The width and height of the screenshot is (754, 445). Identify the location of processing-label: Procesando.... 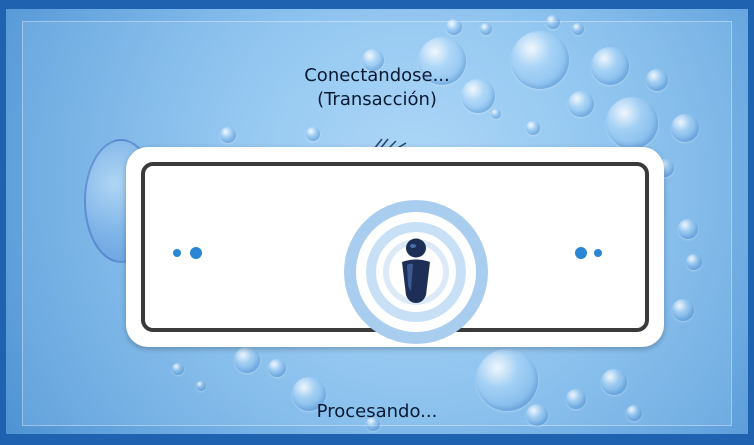
(377, 411).